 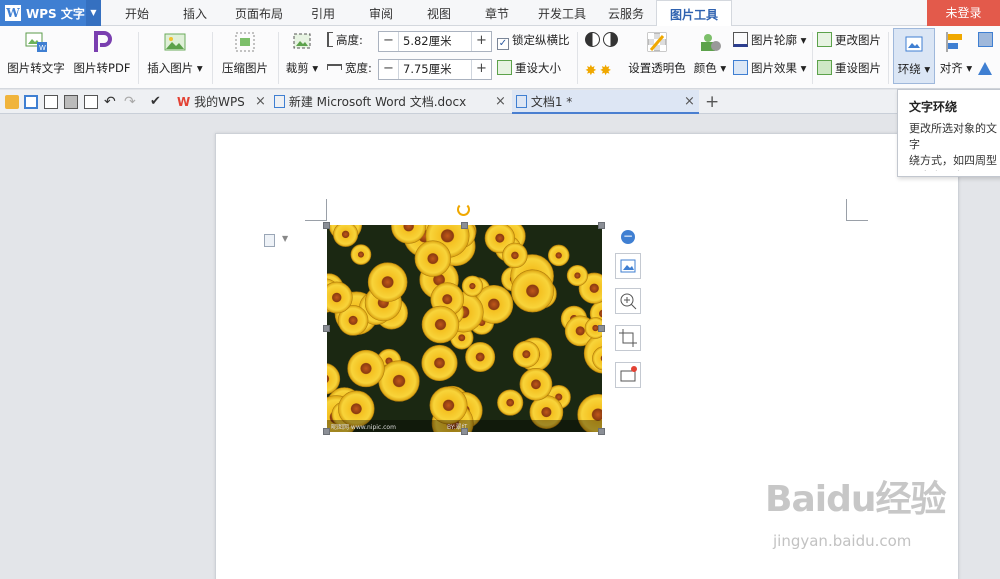 What do you see at coordinates (326, 431) in the screenshot?
I see `resize-handle-sw` at bounding box center [326, 431].